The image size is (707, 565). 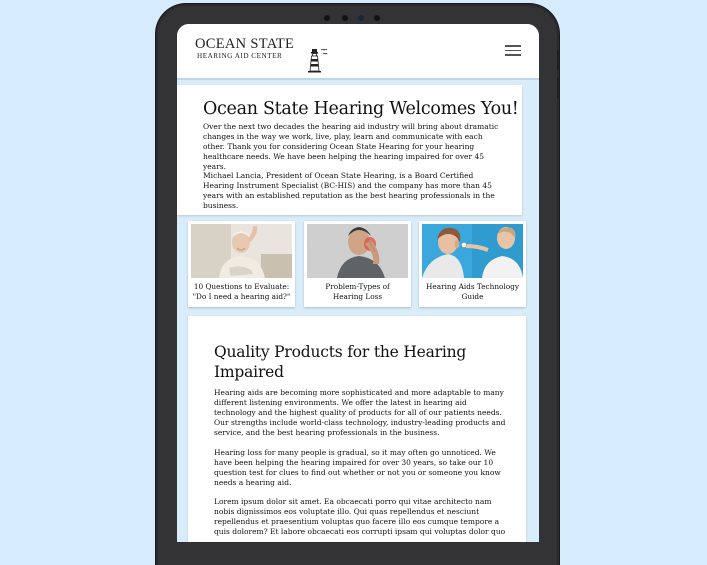 I want to click on tile-hearing-aids-technology: Hearing Aids Technology Guide, so click(x=472, y=264).